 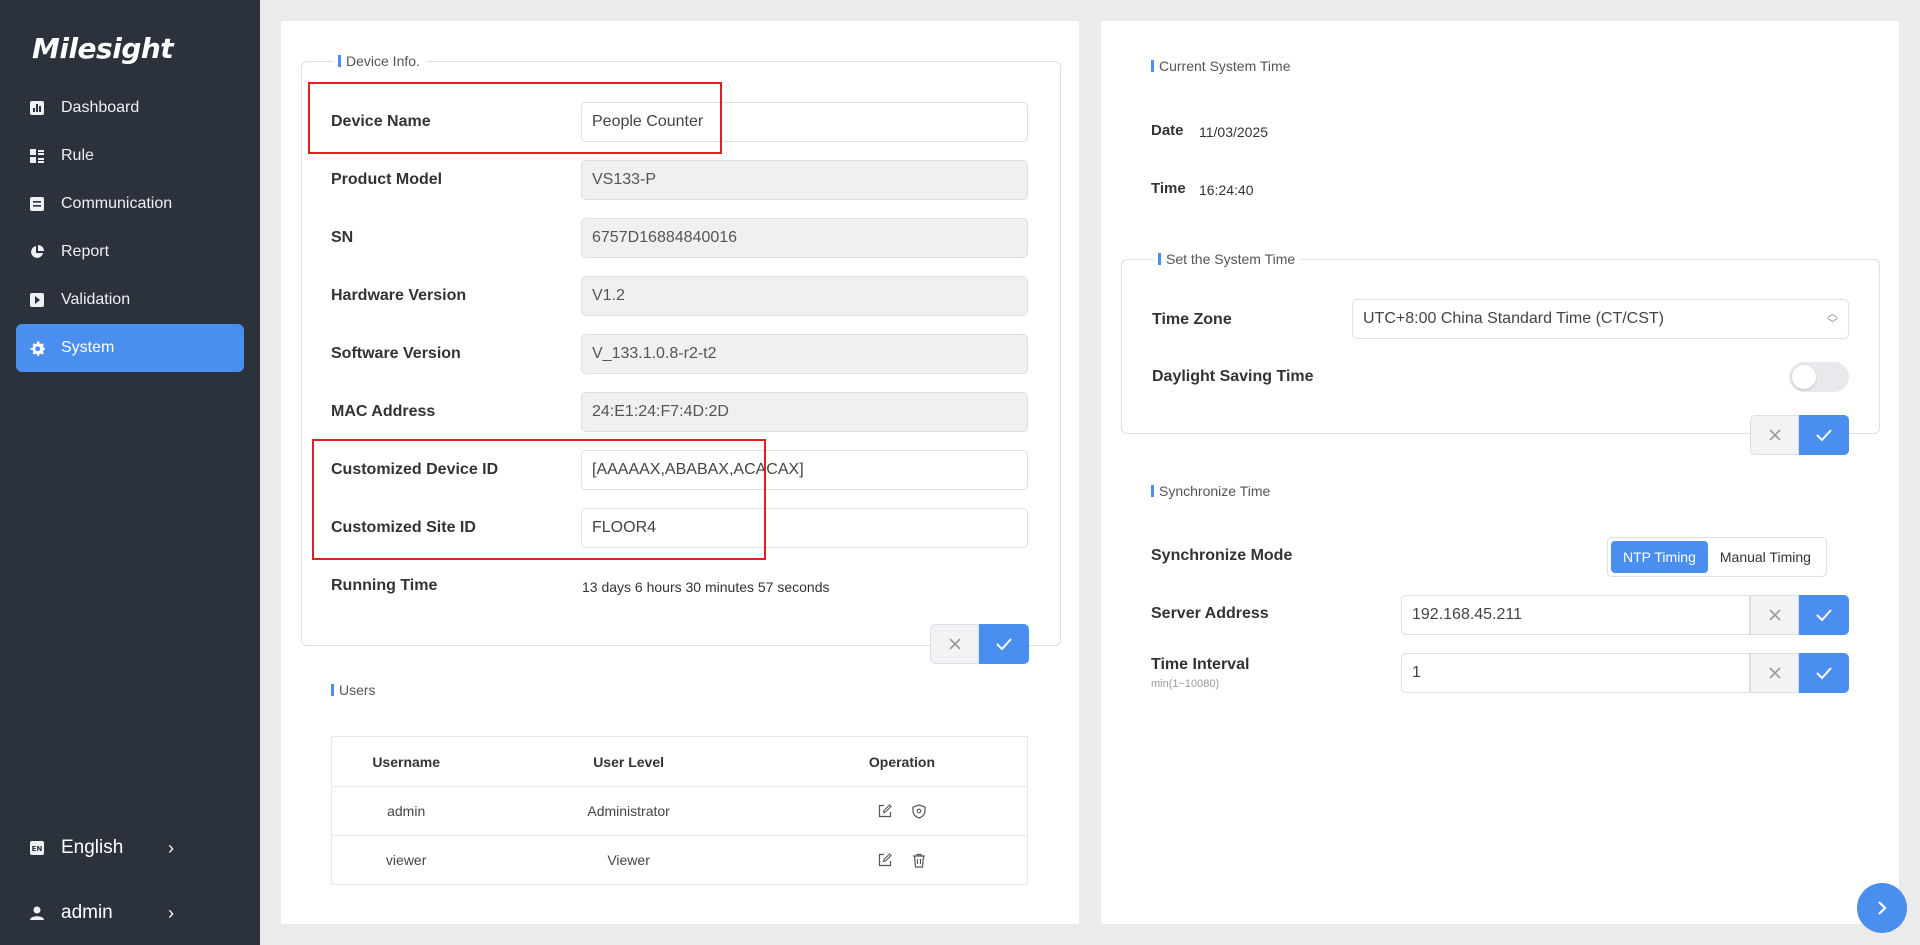 I want to click on time-interval-input: 1, so click(x=1575, y=673).